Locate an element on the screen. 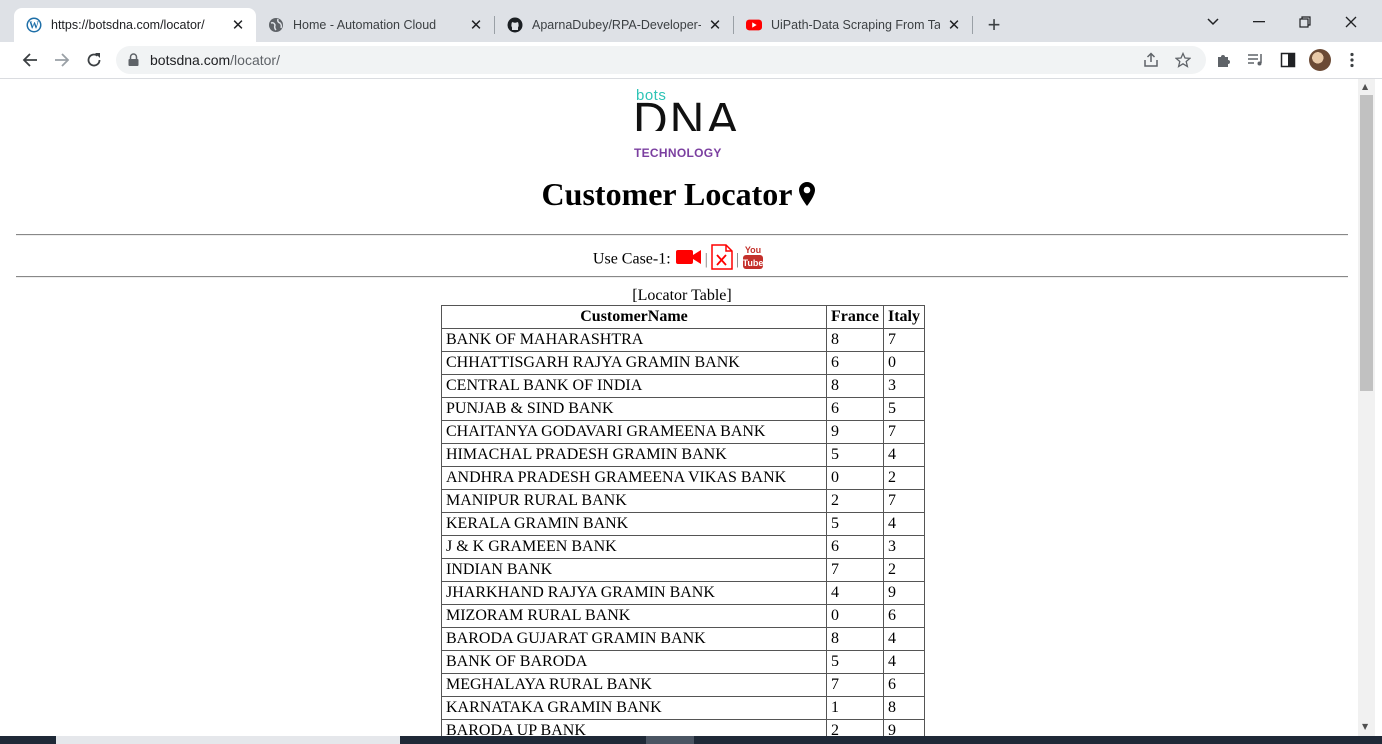  cell-france: 9 is located at coordinates (855, 432).